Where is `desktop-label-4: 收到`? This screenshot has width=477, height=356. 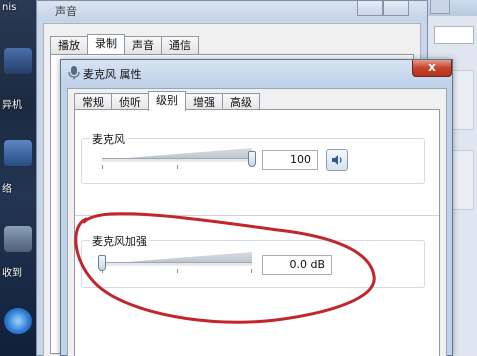
desktop-label-4: 收到 is located at coordinates (12, 273).